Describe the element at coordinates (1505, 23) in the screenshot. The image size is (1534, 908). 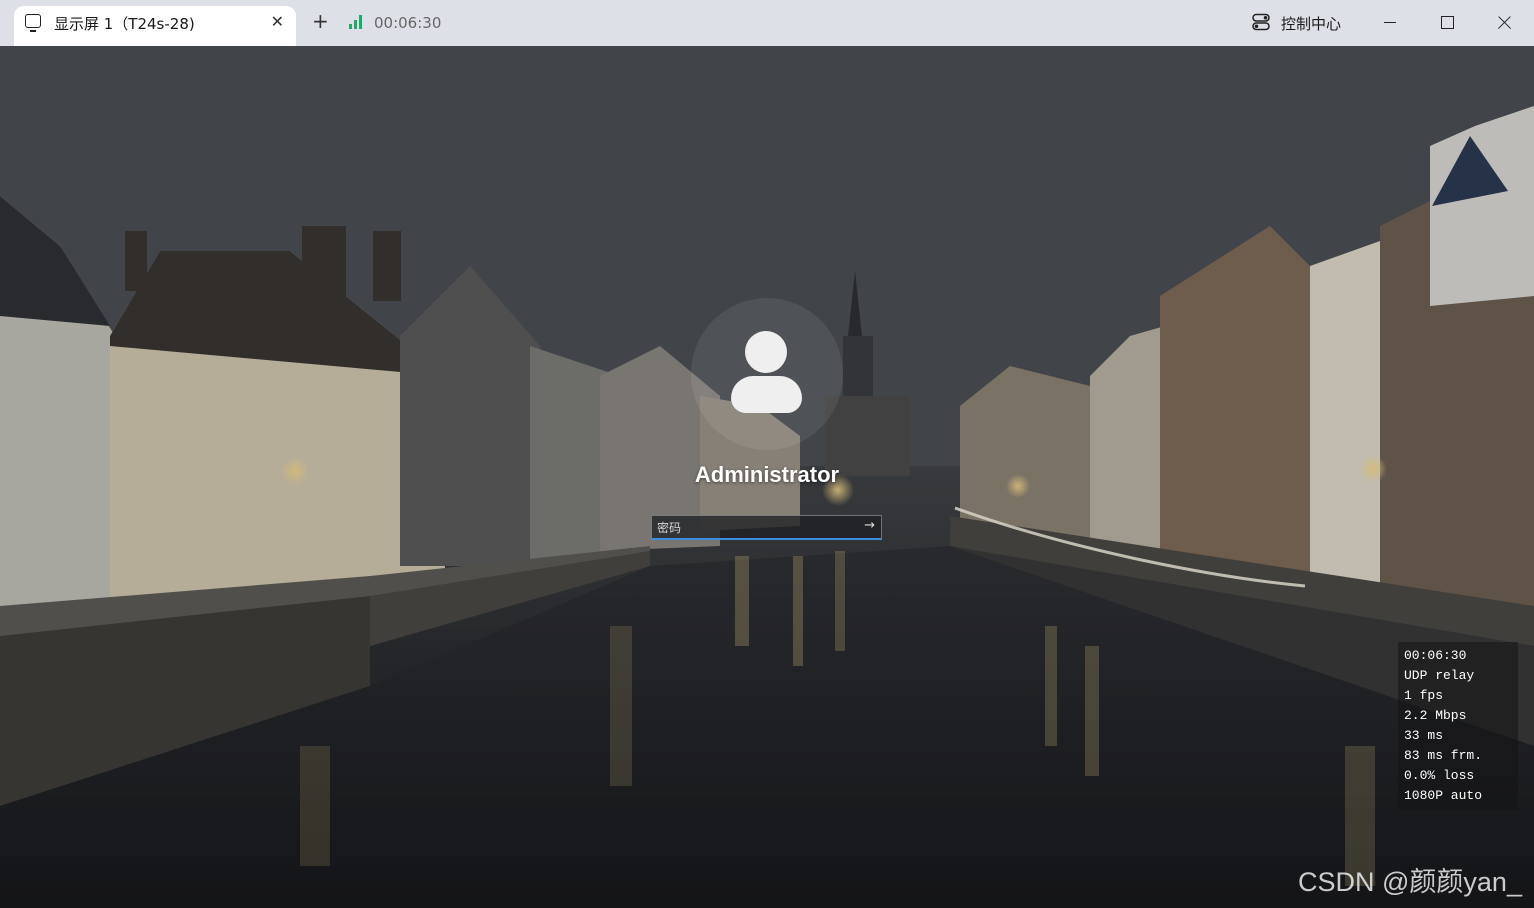
I see `close-window-button` at that location.